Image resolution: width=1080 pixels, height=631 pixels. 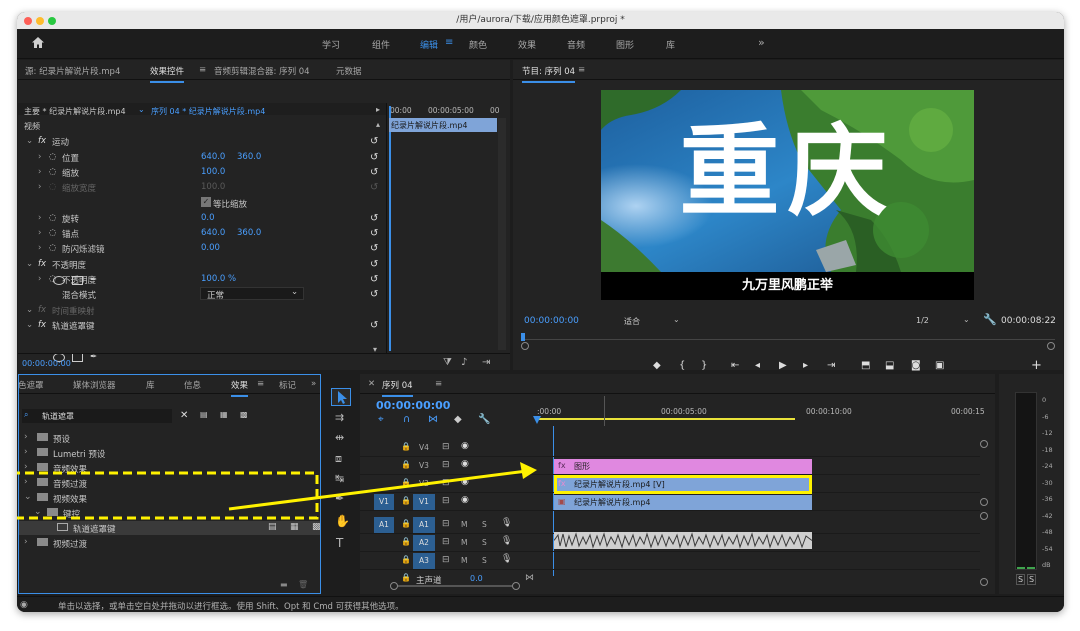 I want to click on effect-folder: › 预设, so click(x=169, y=438).